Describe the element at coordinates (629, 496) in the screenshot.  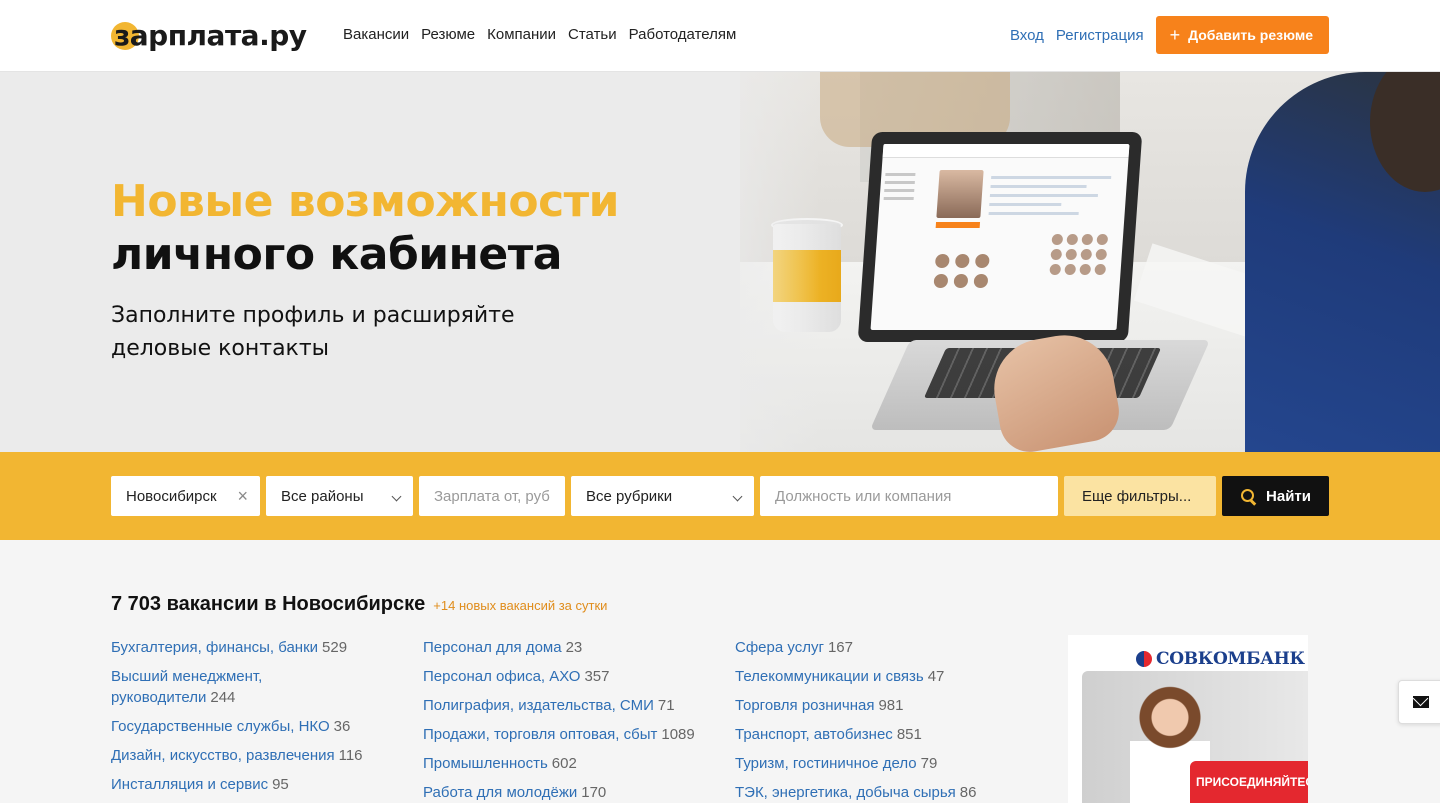
I see `rubric-value: Все рубрики` at that location.